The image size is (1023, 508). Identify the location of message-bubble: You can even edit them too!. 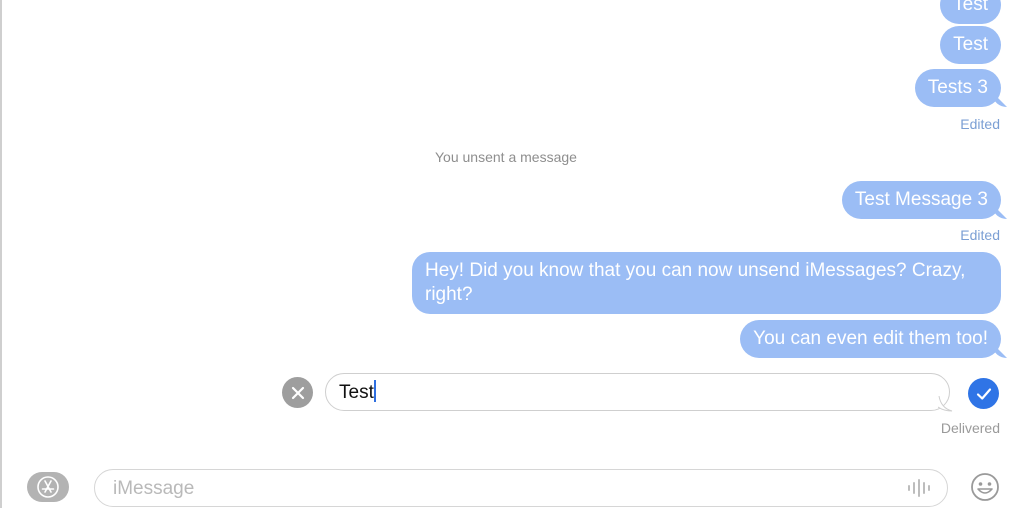
(870, 339).